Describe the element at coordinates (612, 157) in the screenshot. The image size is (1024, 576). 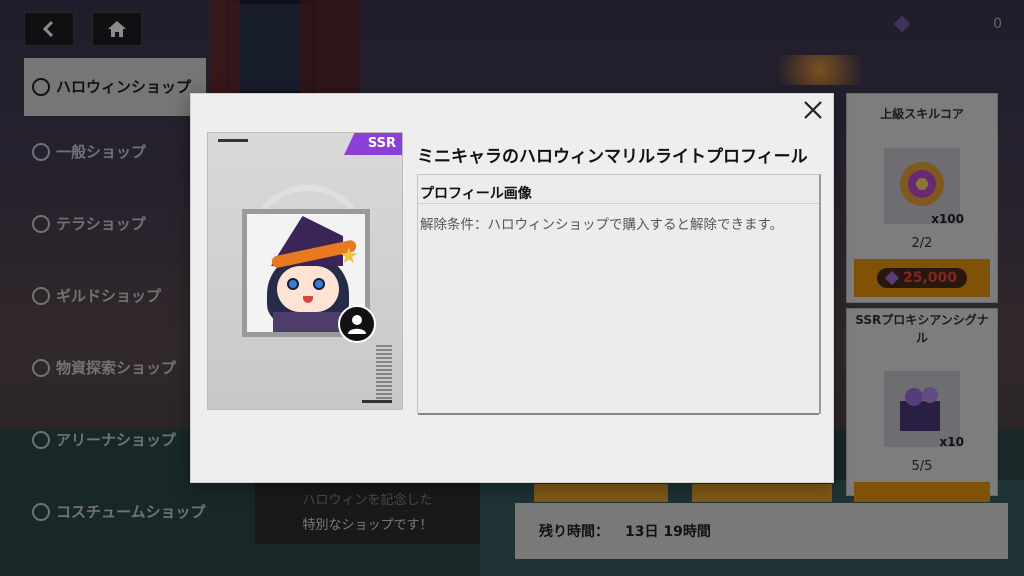
I see `item-title: ミニキャラのハロウィンマリルライトプロフィール` at that location.